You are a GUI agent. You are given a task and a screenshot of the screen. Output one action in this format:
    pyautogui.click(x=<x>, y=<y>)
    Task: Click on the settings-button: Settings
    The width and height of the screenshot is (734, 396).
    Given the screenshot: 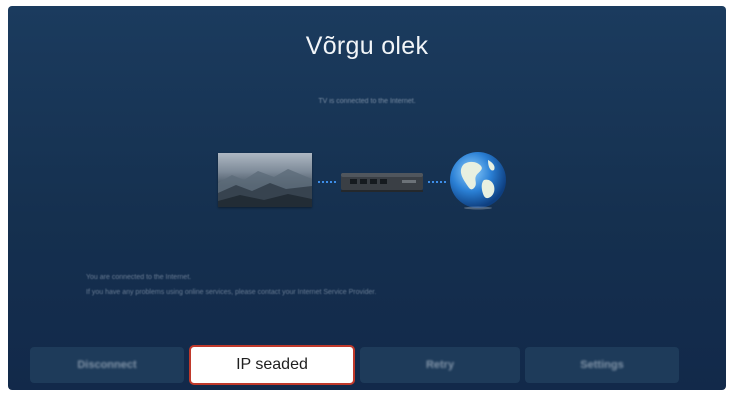 What is the action you would take?
    pyautogui.click(x=602, y=365)
    